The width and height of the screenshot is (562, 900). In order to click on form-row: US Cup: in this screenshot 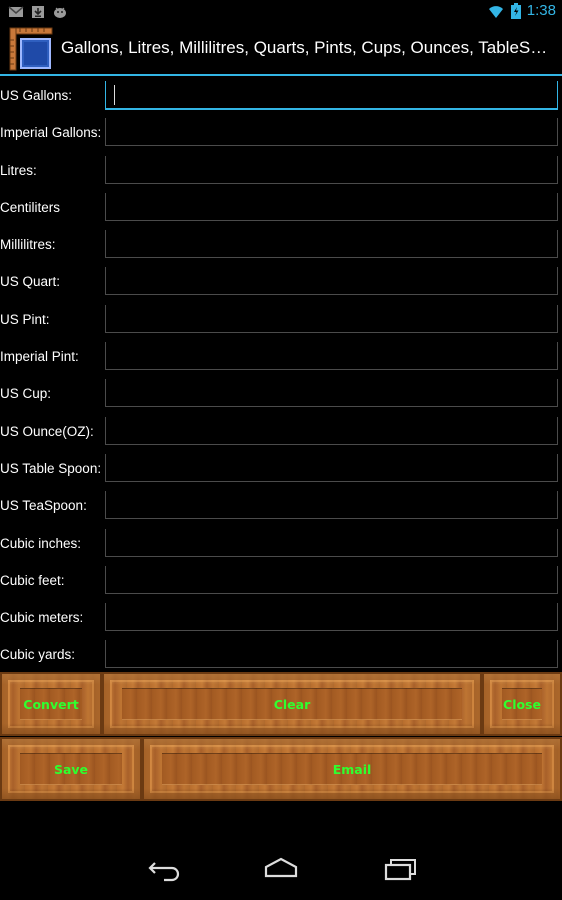, I will do `click(281, 393)`.